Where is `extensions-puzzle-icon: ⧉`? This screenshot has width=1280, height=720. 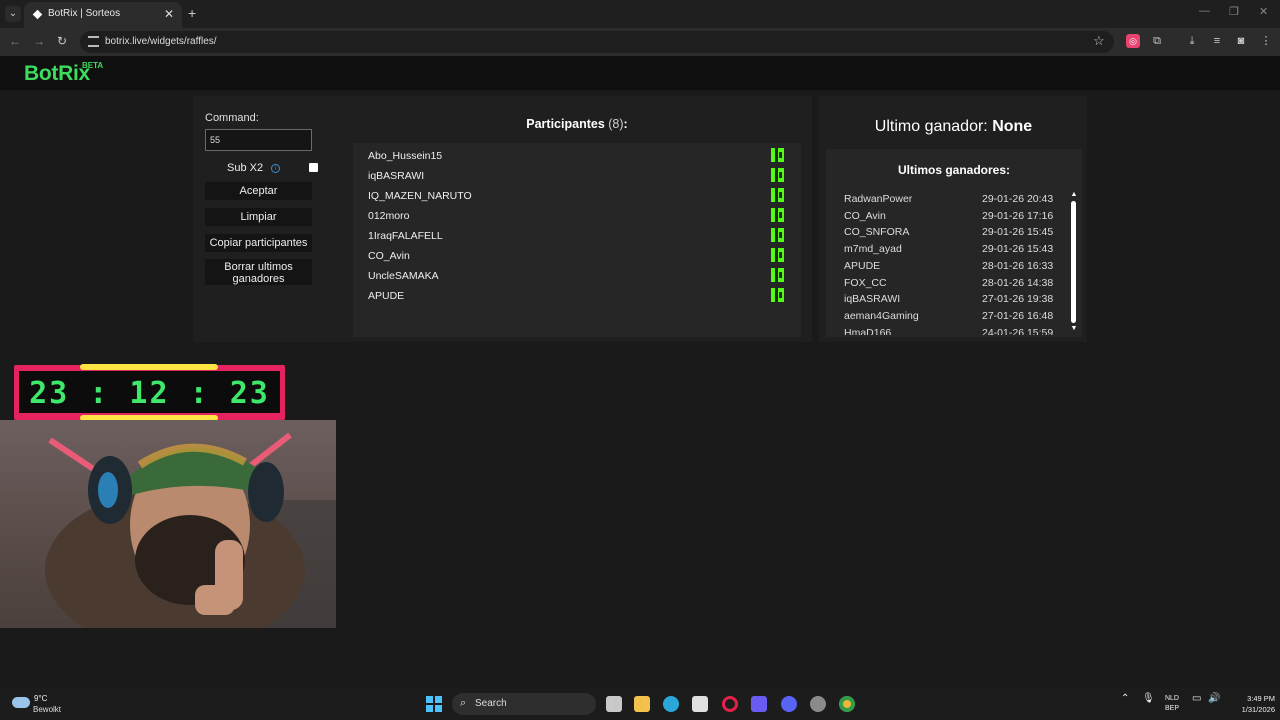
extensions-puzzle-icon: ⧉ is located at coordinates (1157, 41).